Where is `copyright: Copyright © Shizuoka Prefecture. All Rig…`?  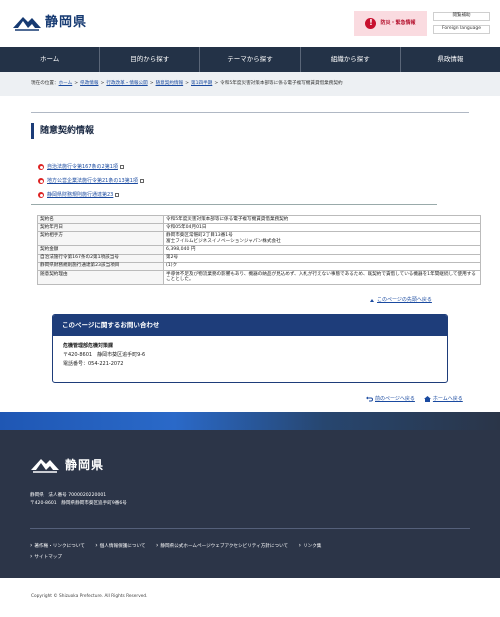
copyright: Copyright © Shizuoka Prefecture. All Rig… is located at coordinates (89, 596).